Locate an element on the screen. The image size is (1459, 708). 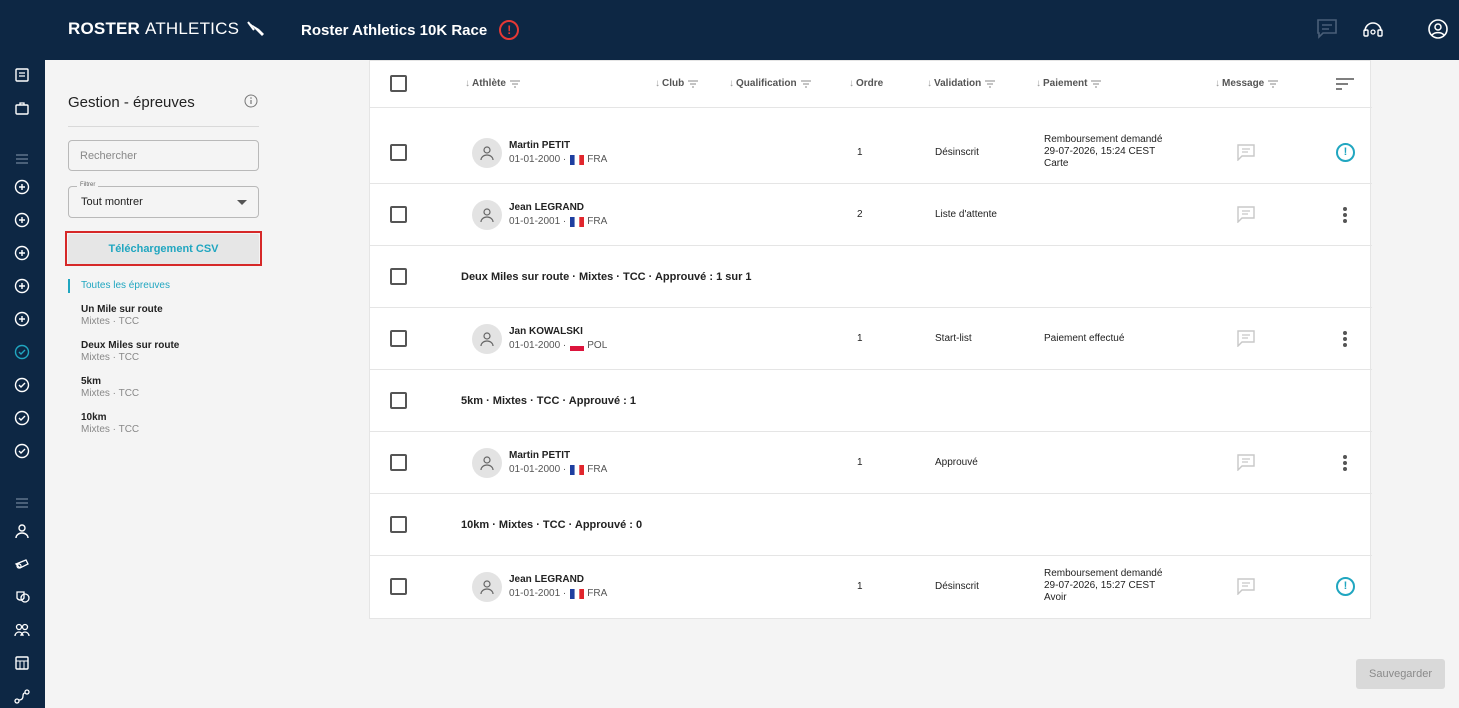
event-item: Deux Miles sur route Mixtes · TCC is located at coordinates (130, 351).